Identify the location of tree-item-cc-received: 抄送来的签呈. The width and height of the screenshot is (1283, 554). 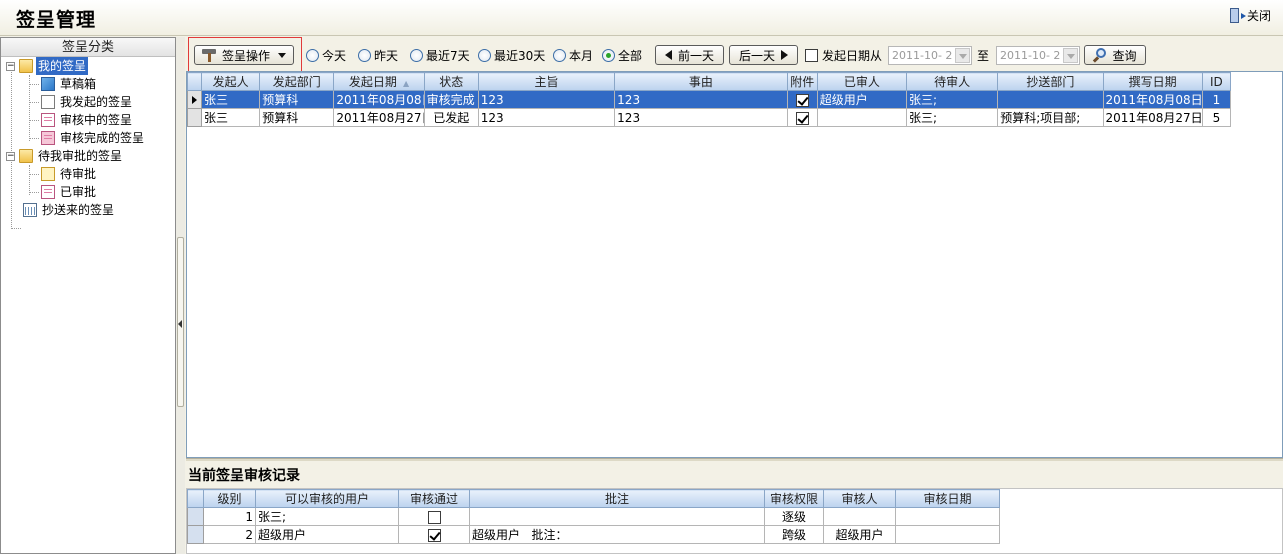
(69, 210).